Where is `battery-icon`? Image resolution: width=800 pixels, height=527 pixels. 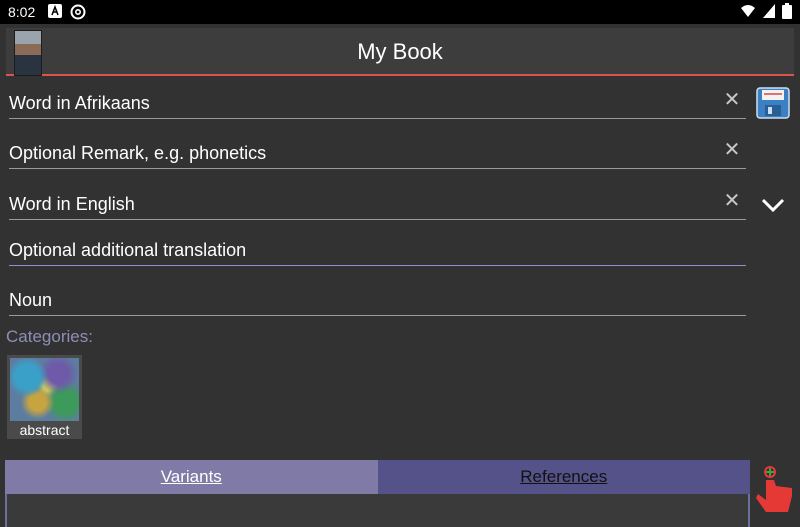
battery-icon is located at coordinates (787, 11).